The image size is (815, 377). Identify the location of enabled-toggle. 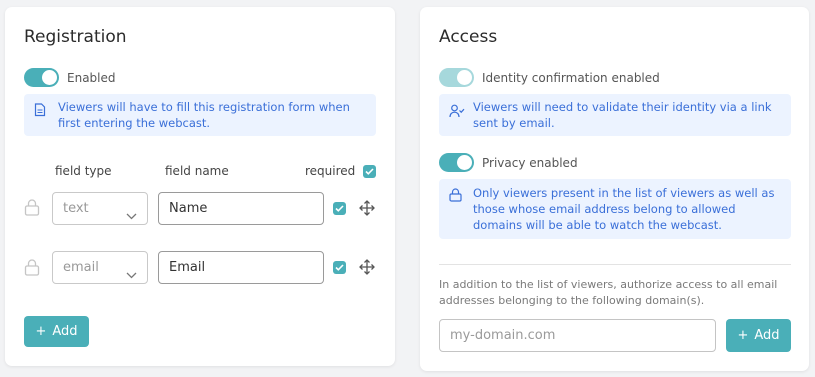
(41, 77).